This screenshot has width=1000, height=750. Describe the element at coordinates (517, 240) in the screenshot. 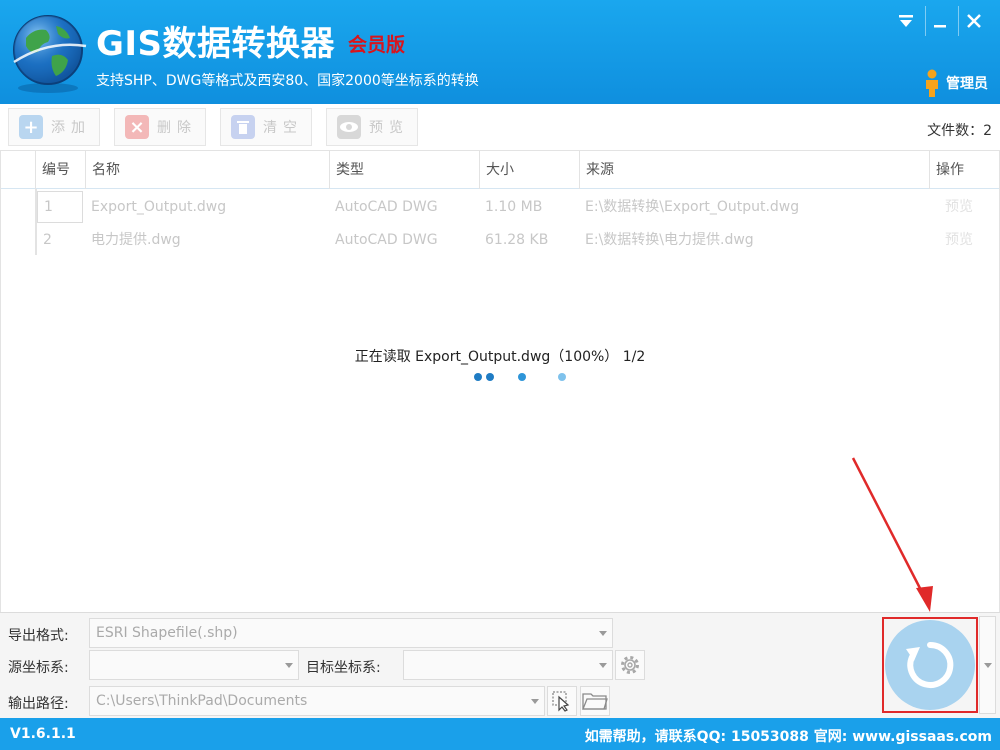

I see `cell-size: 61.28 KB` at that location.